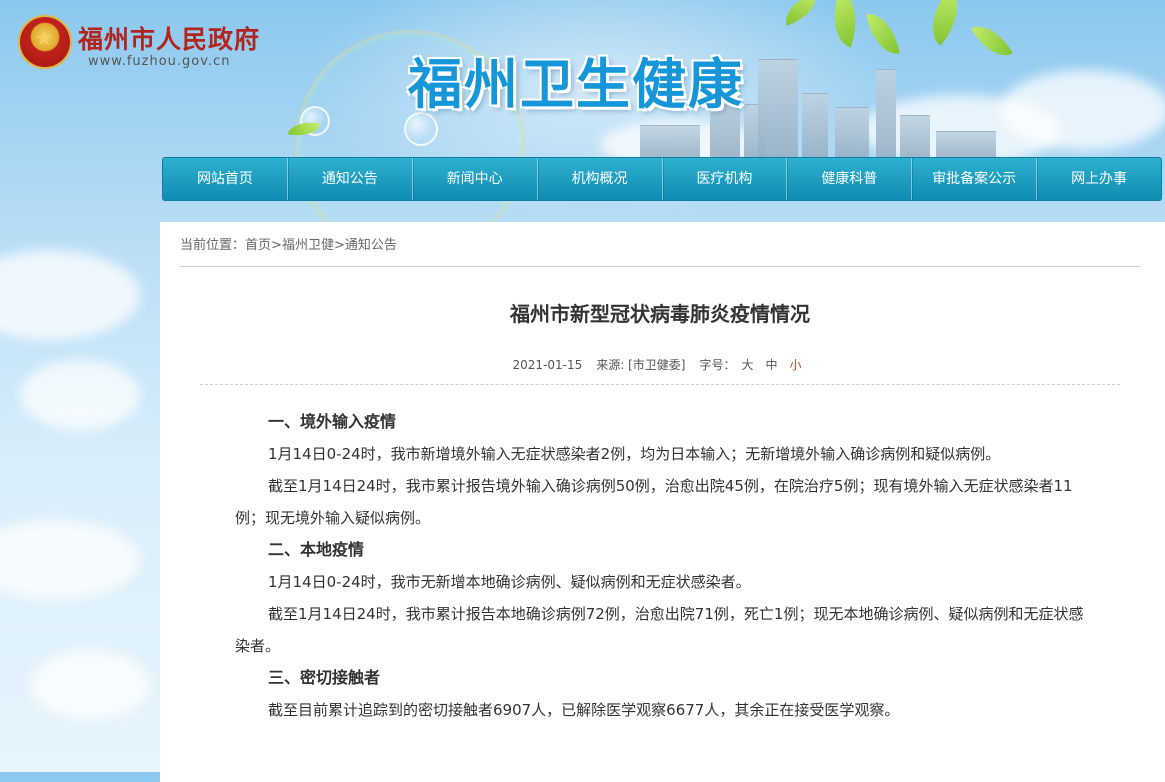 The image size is (1165, 782). What do you see at coordinates (850, 179) in the screenshot?
I see `nav-item-health-science: 健康科普` at bounding box center [850, 179].